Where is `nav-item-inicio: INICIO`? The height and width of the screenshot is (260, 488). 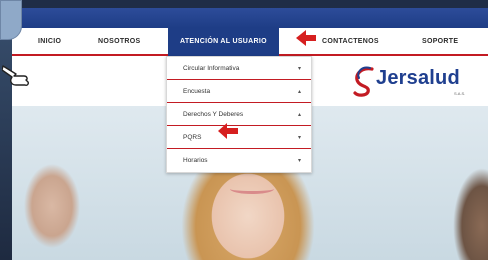 nav-item-inicio: INICIO is located at coordinates (49, 41).